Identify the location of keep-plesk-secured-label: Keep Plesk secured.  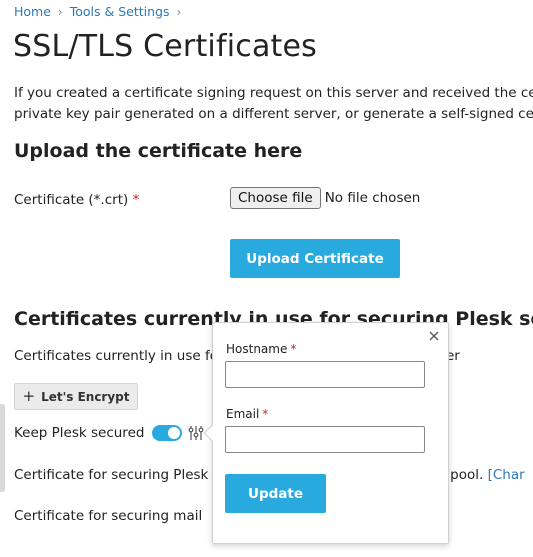
(79, 433).